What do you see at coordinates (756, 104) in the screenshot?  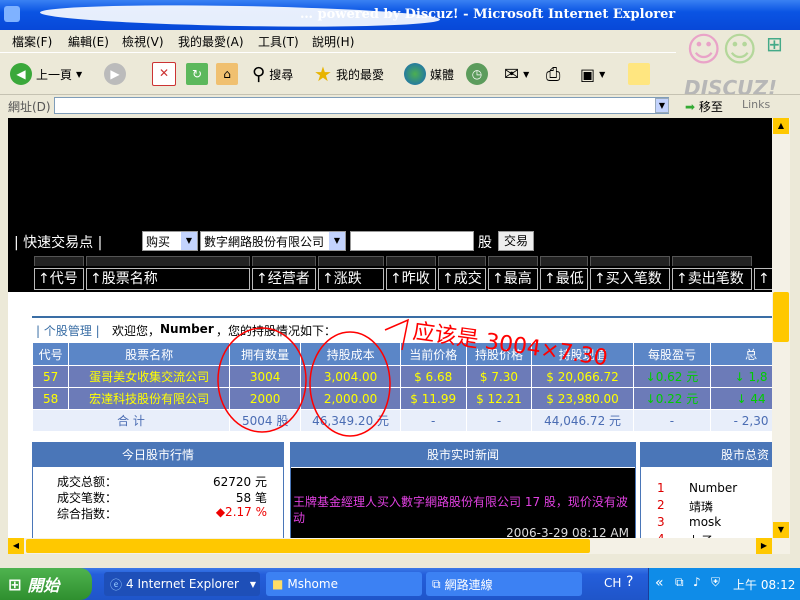 I see `links-button: Links` at bounding box center [756, 104].